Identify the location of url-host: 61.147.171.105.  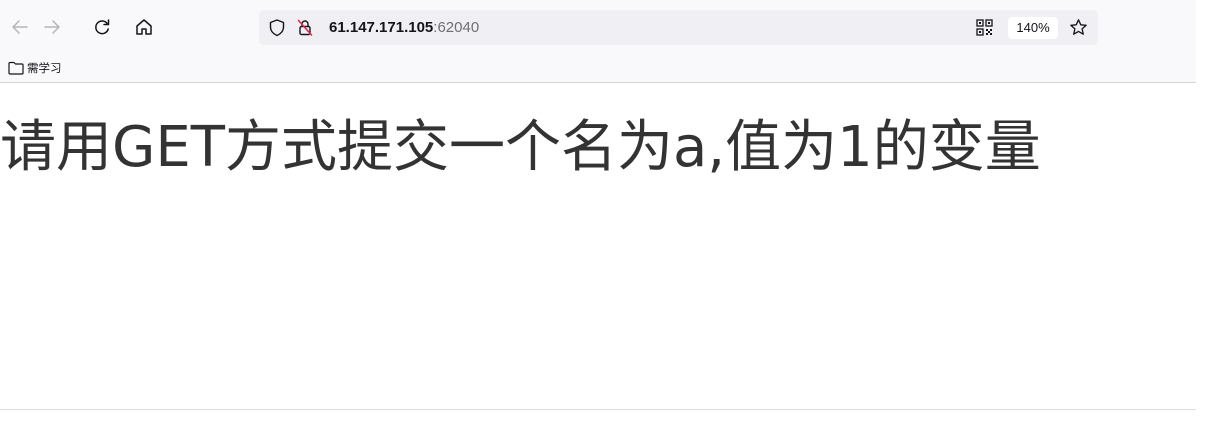
(381, 27).